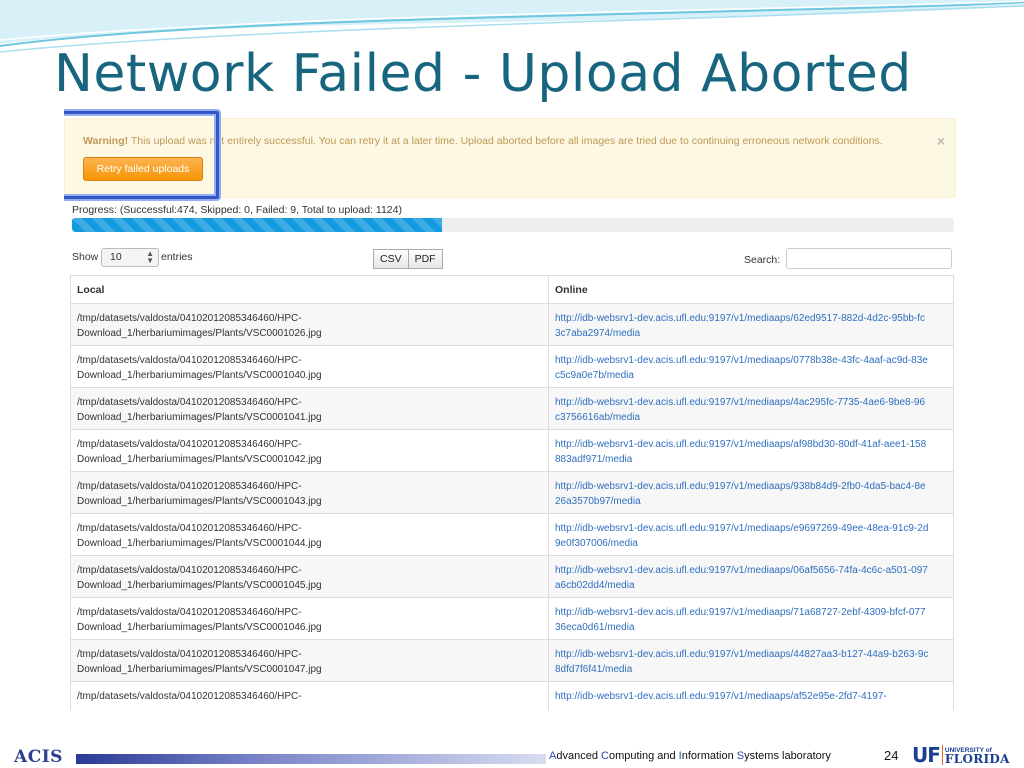  What do you see at coordinates (709, 756) in the screenshot?
I see `lab-name-word: nformation` at bounding box center [709, 756].